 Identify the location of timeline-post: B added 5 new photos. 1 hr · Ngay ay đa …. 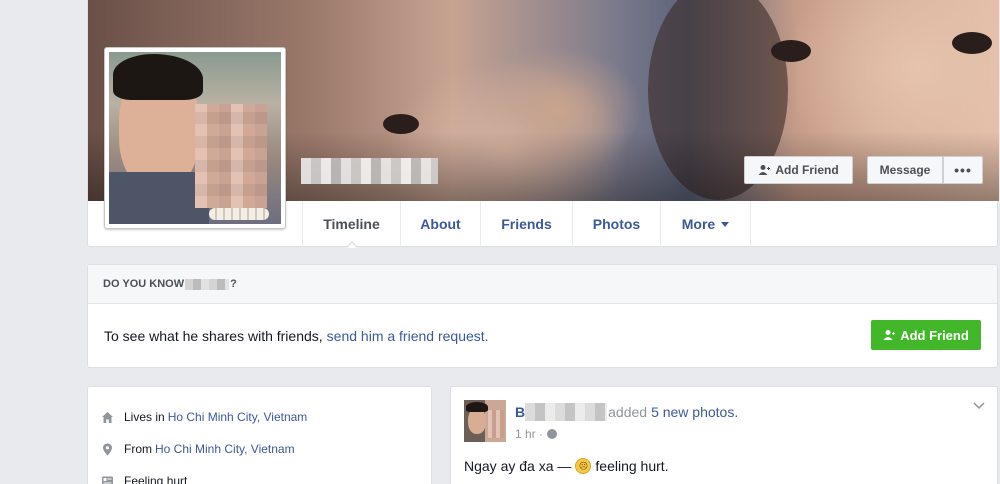
(724, 435).